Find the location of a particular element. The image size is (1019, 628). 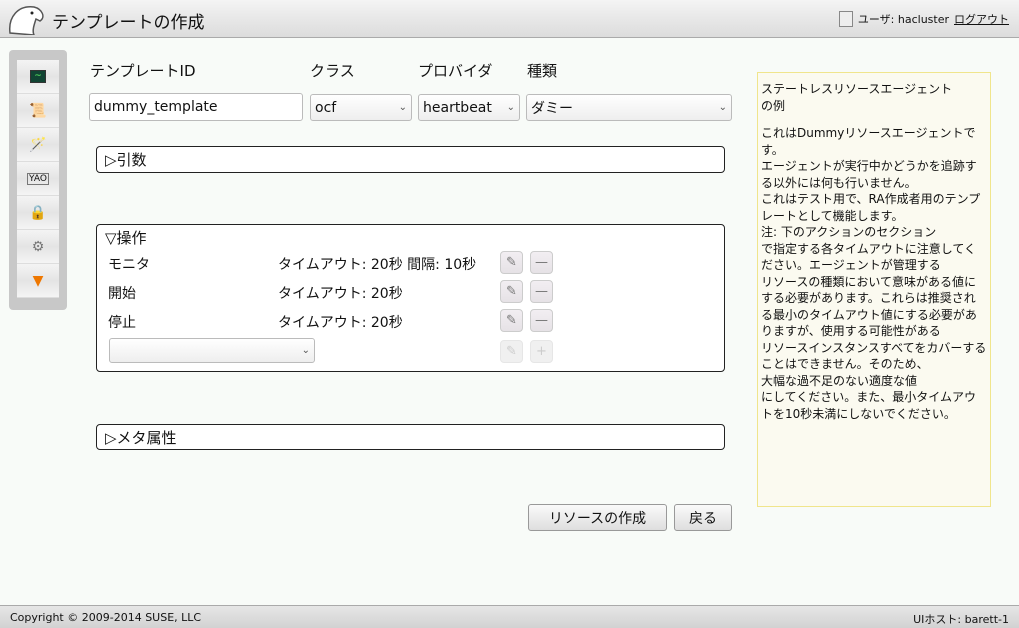

op-detail: タイムアウト: 20秒 間隔: 10秒 is located at coordinates (377, 265).